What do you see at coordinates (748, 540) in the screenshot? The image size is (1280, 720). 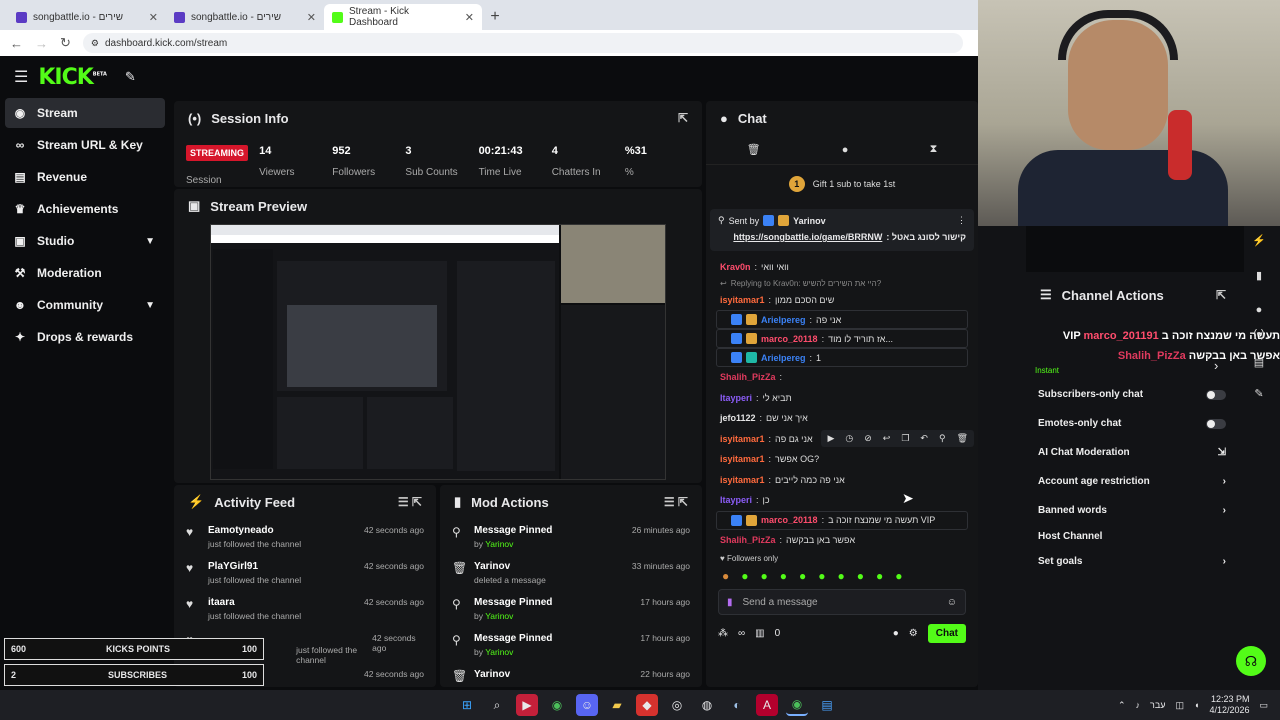 I see `chat-user: Shalih_PizZa` at bounding box center [748, 540].